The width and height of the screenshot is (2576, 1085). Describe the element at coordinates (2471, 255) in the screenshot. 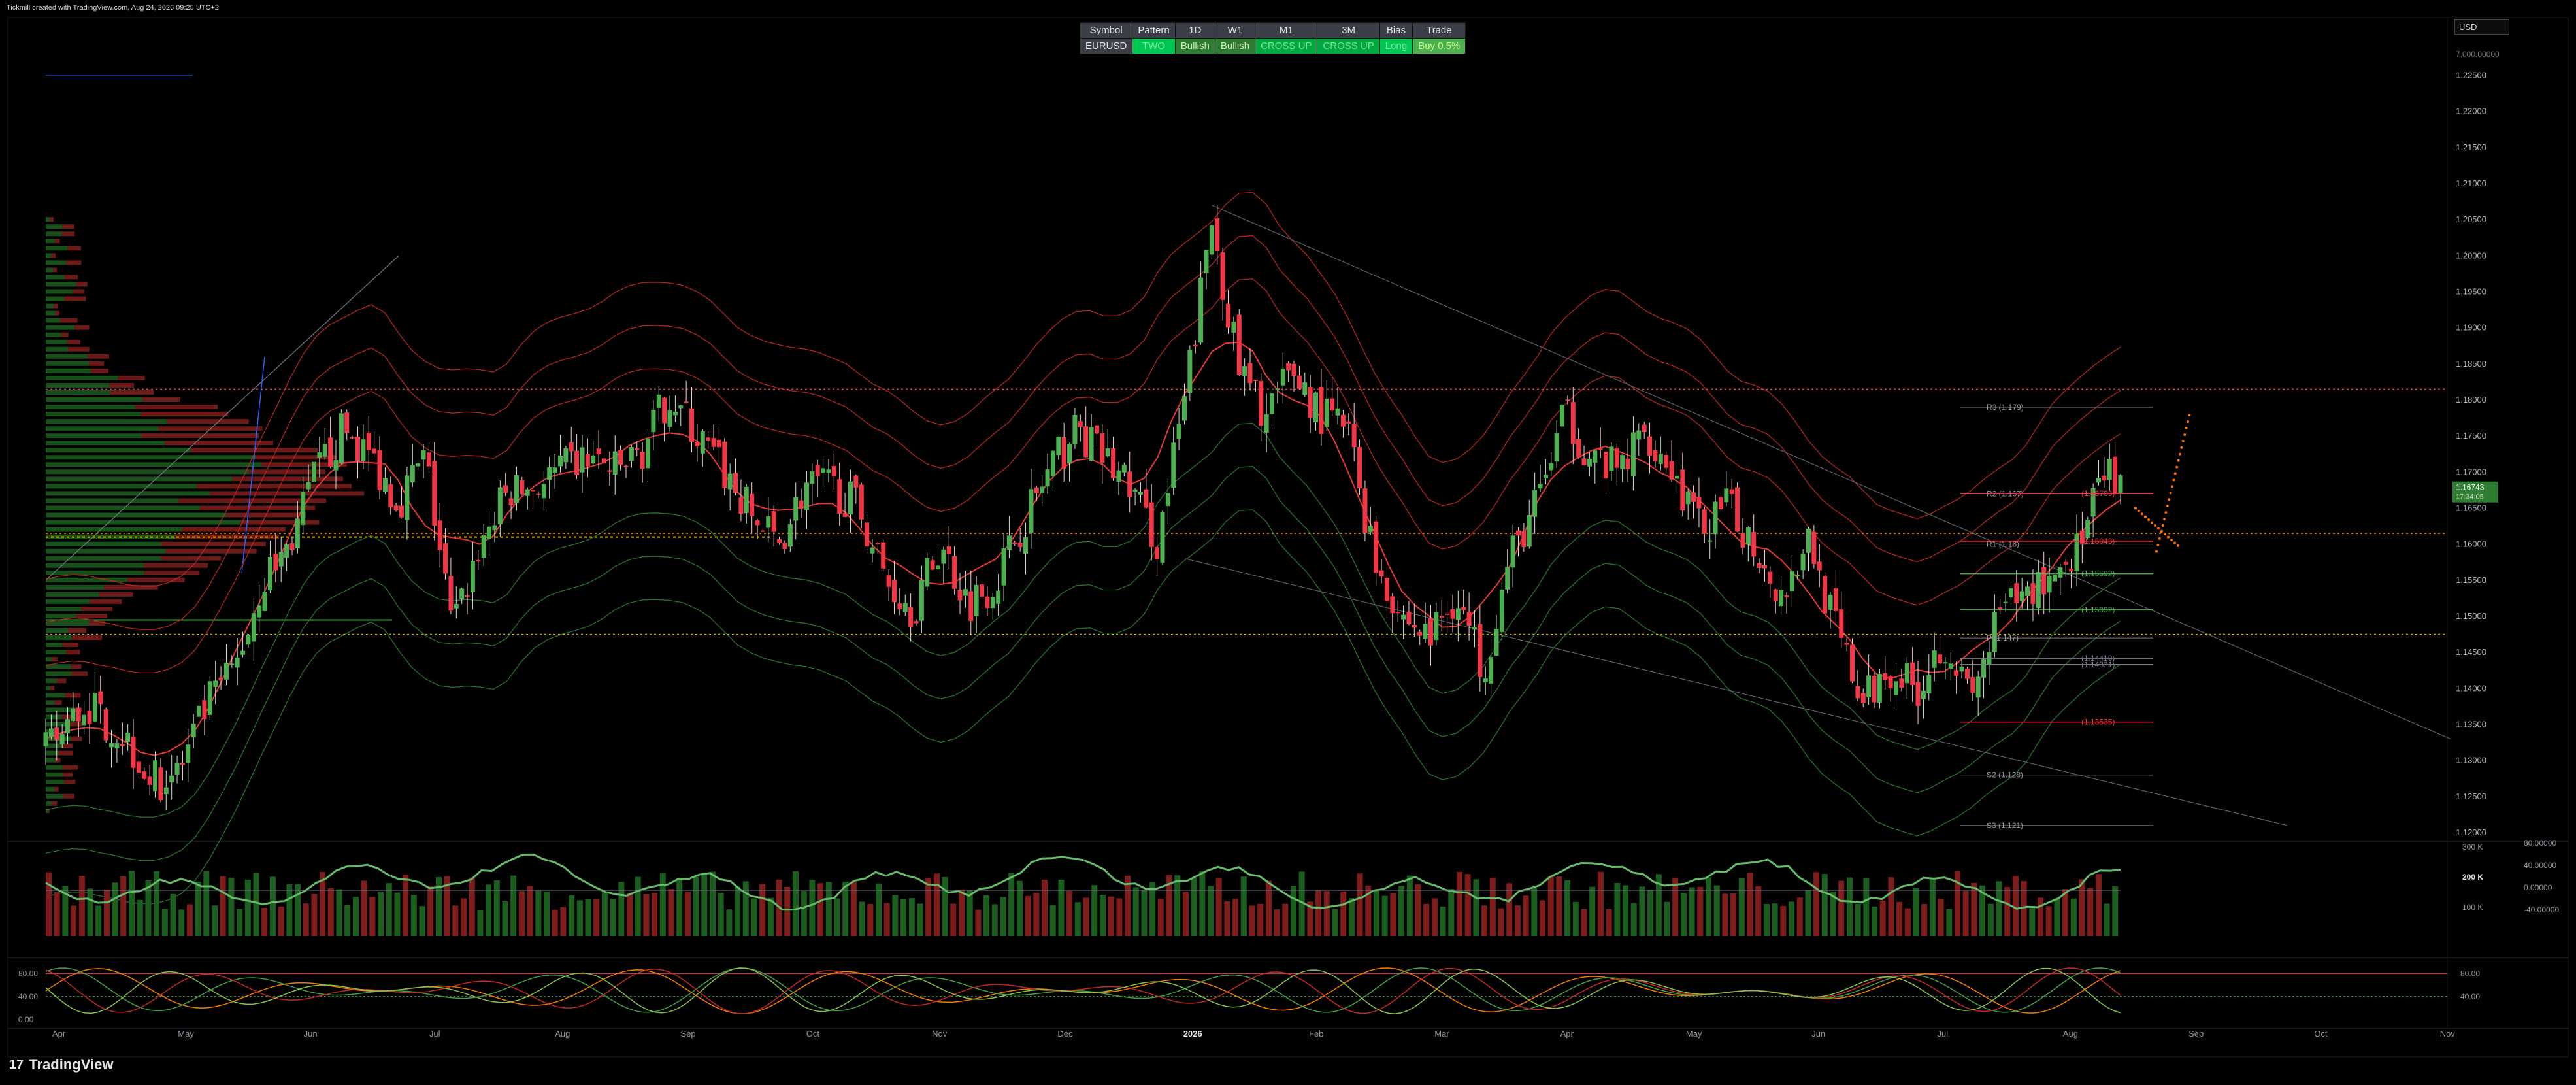

I see `price-tick-label: 1.20000` at that location.